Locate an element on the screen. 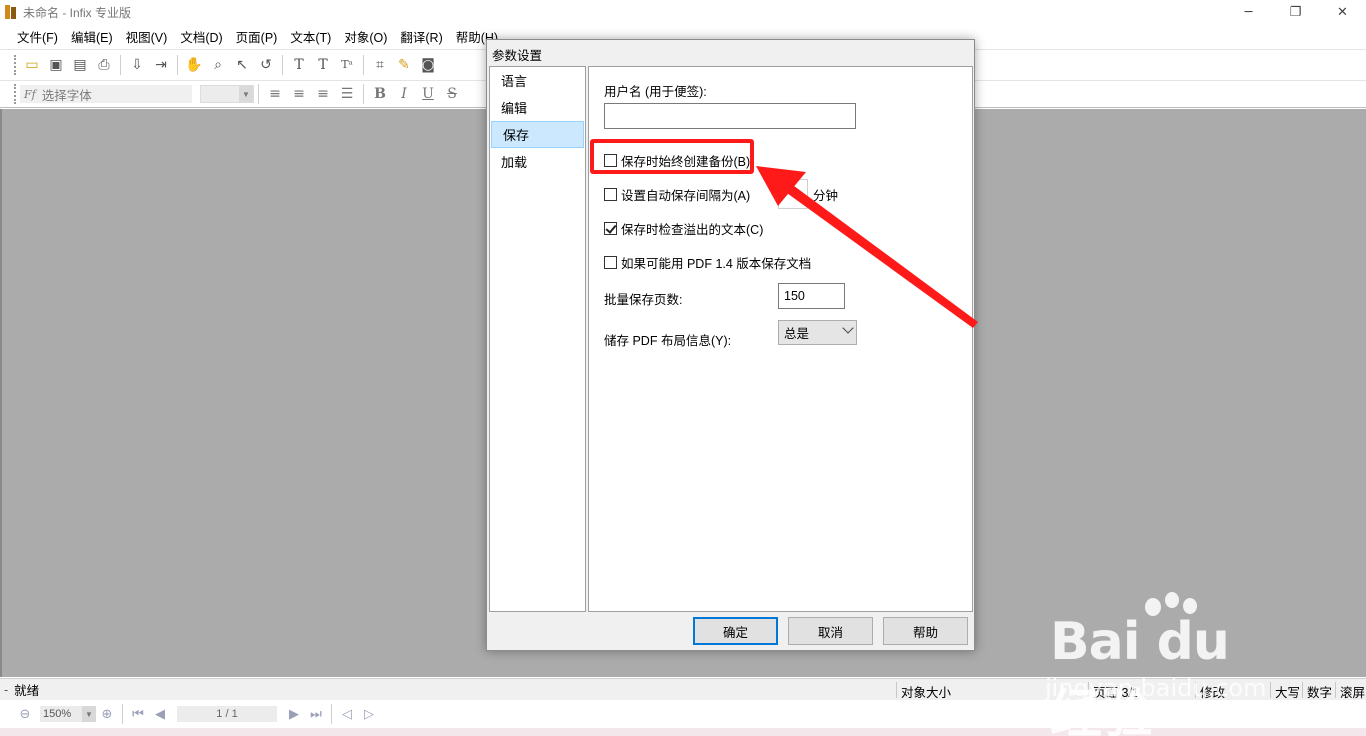  overflow-checkbox is located at coordinates (610, 228).